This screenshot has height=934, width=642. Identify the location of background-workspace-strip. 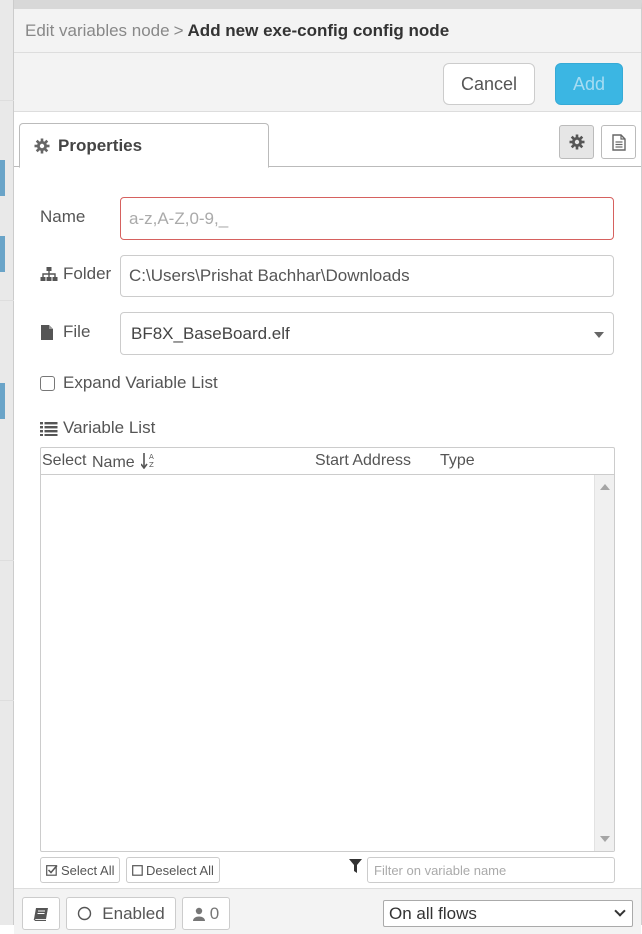
(7, 462).